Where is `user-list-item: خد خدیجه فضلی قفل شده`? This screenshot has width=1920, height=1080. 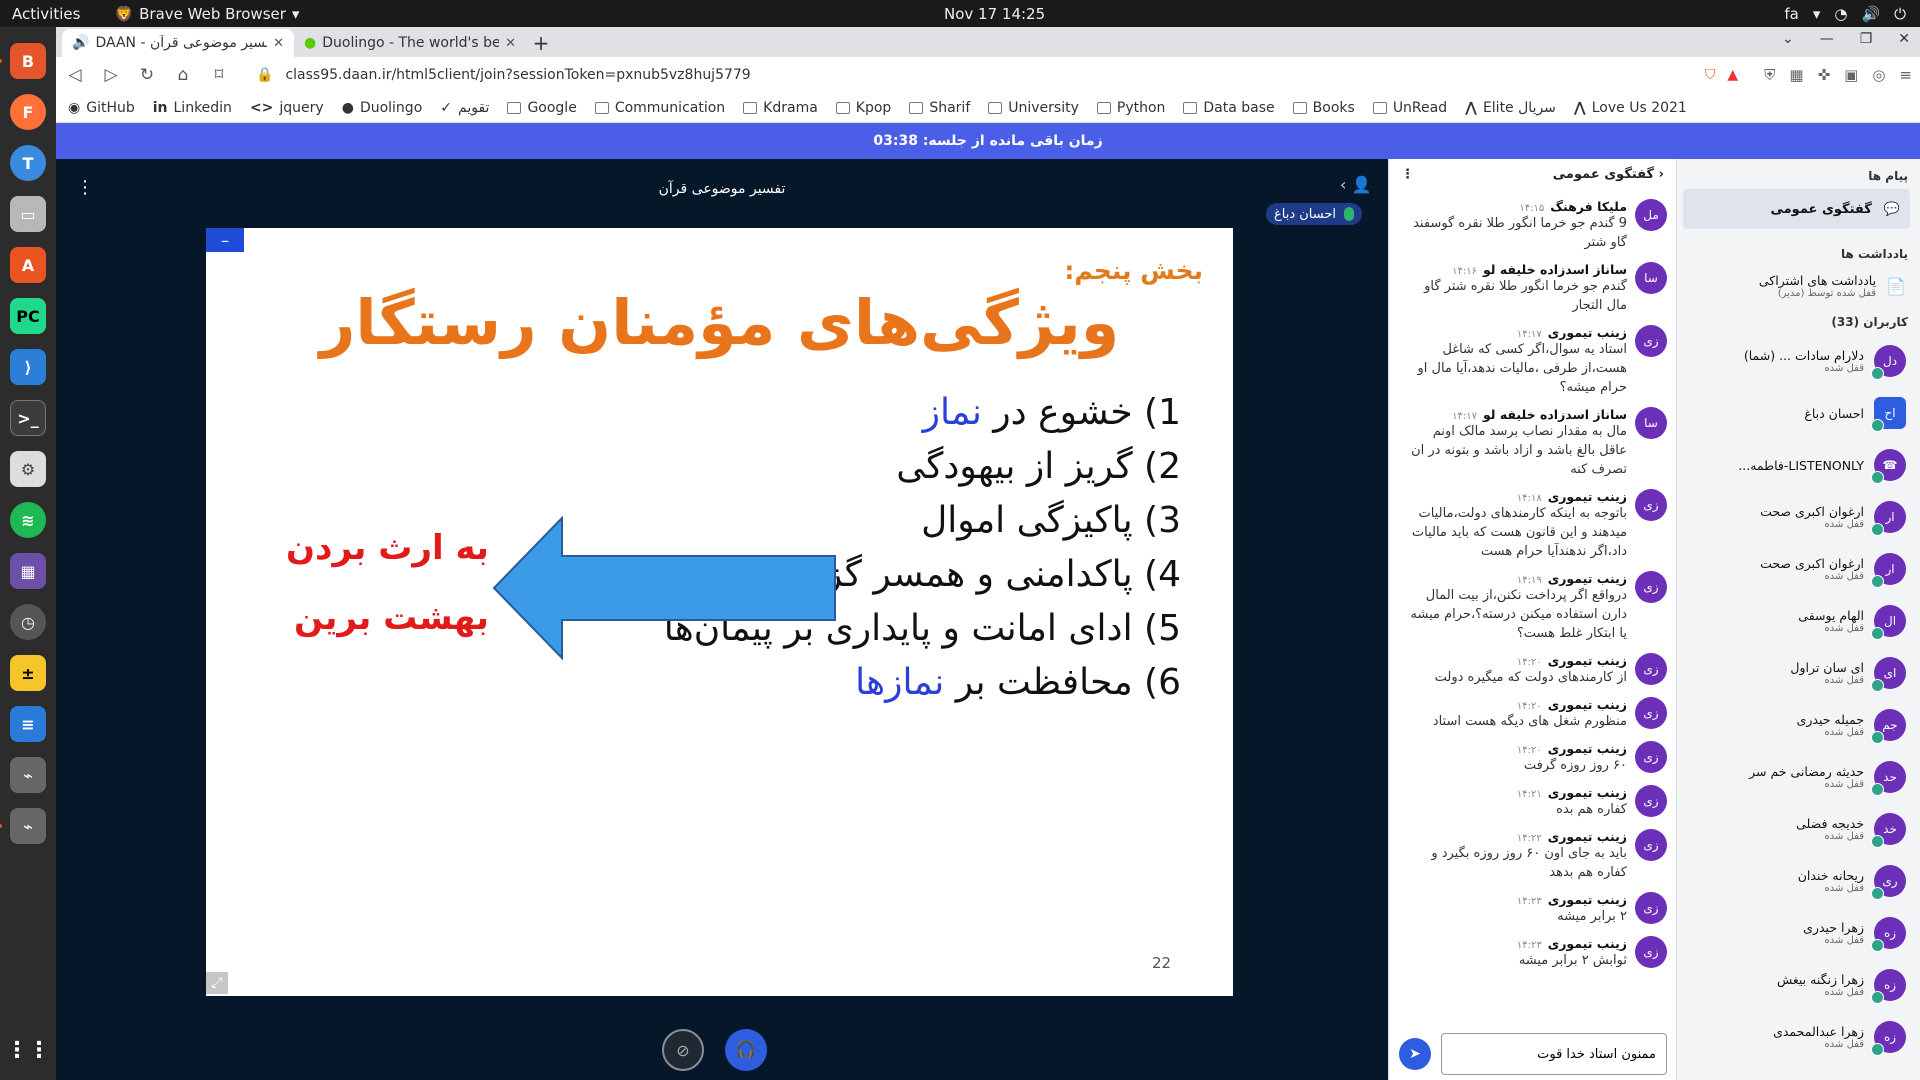 user-list-item: خد خدیجه فضلی قفل شده is located at coordinates (1798, 829).